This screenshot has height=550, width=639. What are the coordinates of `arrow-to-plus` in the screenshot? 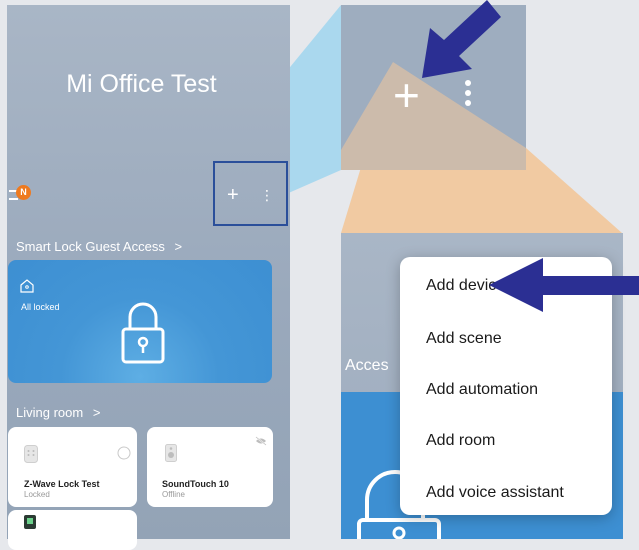 It's located at (461, 39).